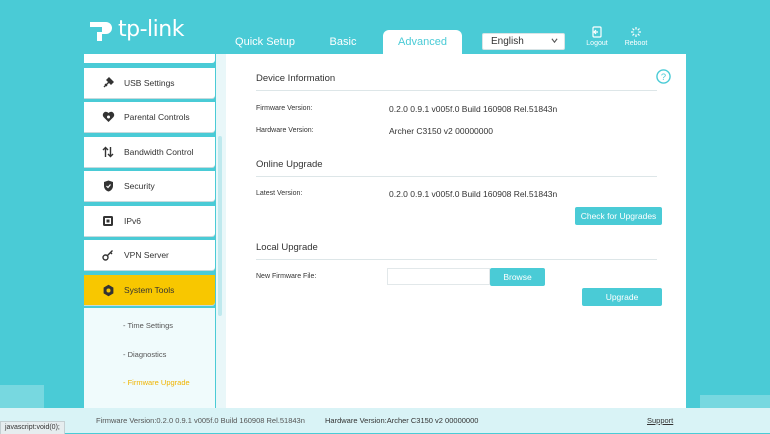  What do you see at coordinates (343, 42) in the screenshot?
I see `tab-basic: Basic` at bounding box center [343, 42].